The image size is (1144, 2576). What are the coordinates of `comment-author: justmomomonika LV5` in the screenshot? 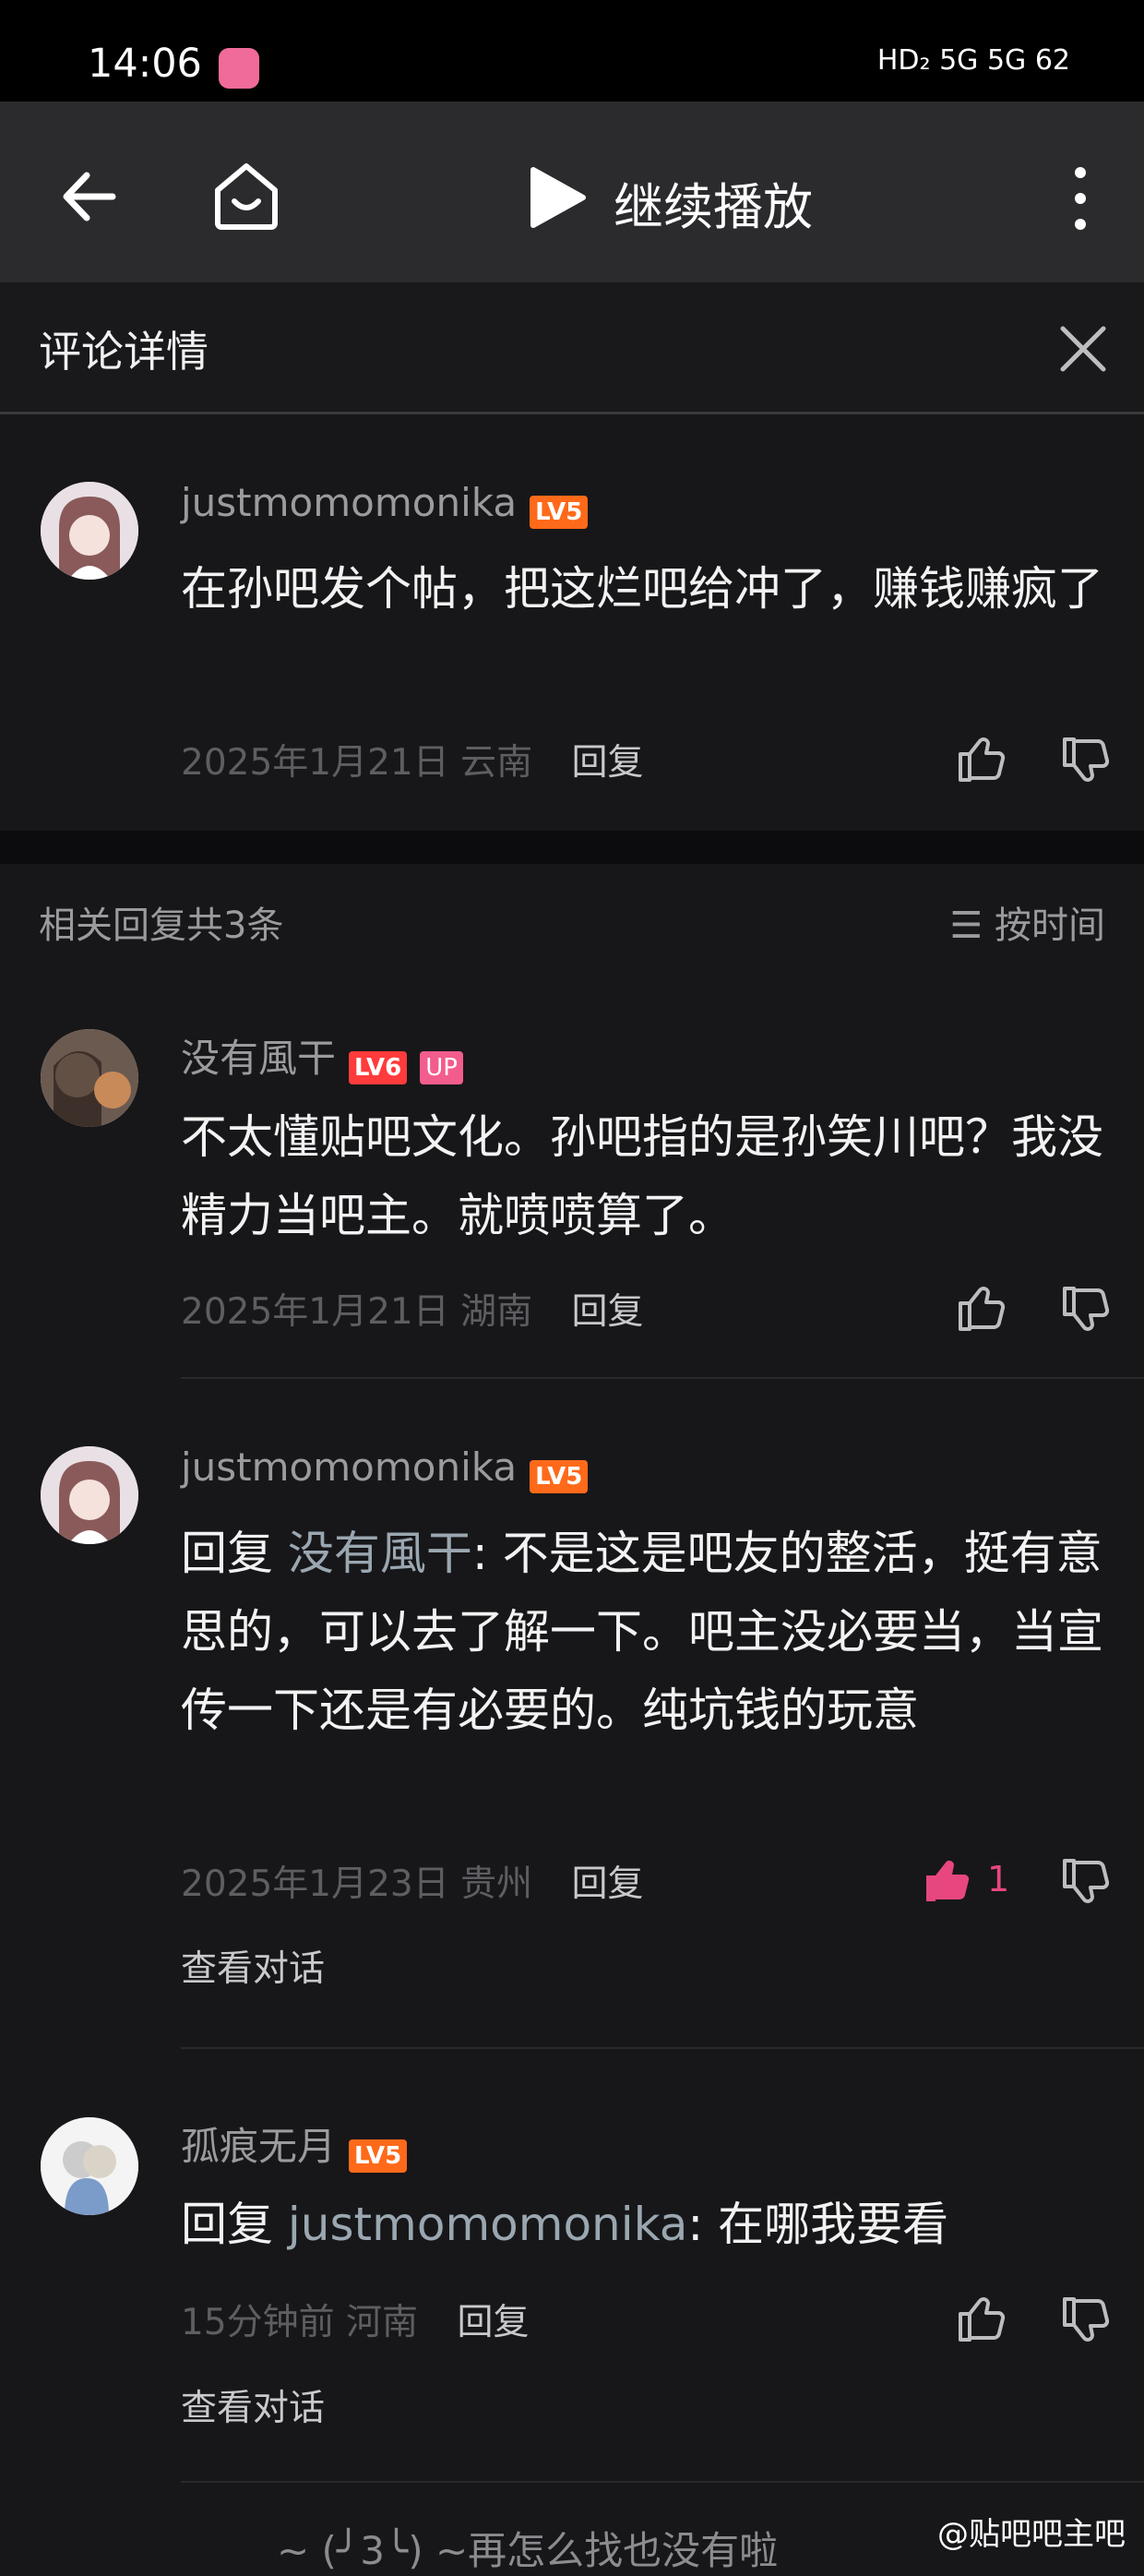 It's located at (385, 505).